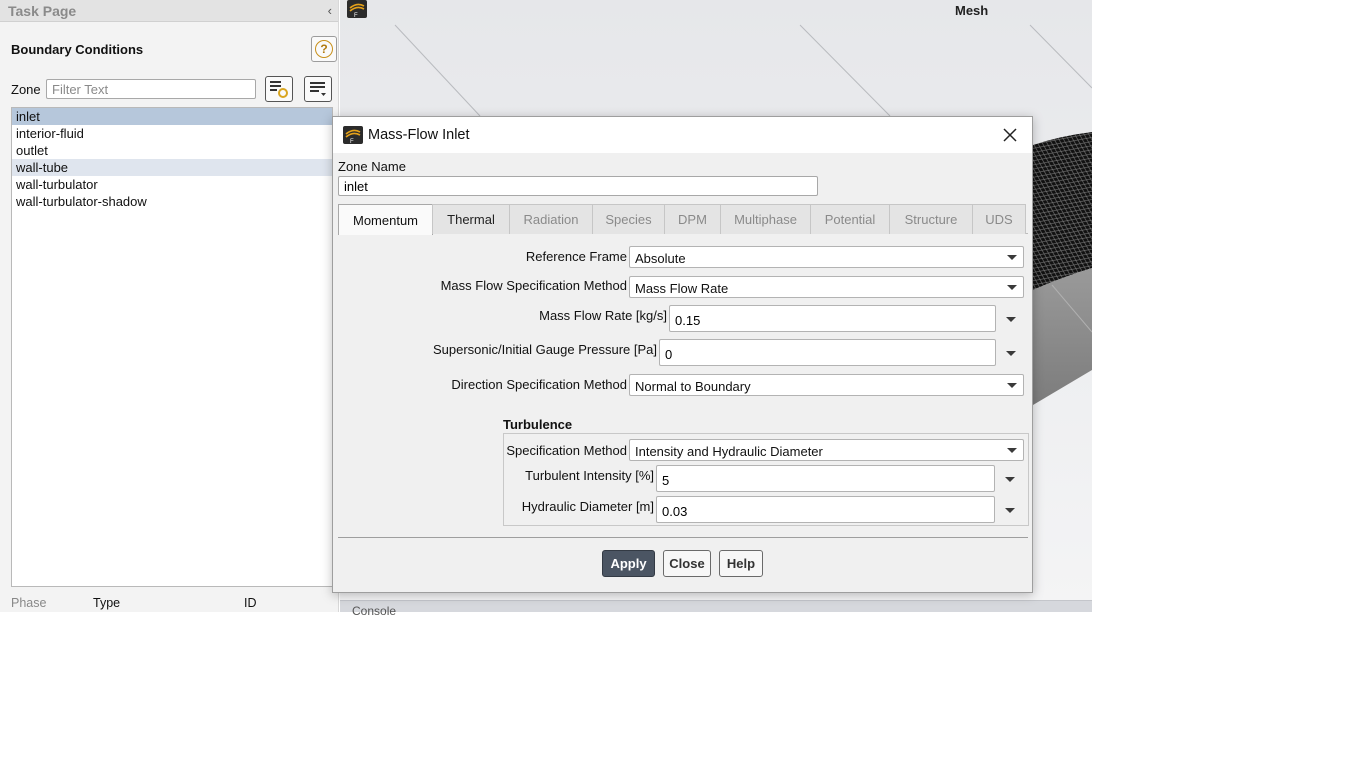 The width and height of the screenshot is (1366, 768). I want to click on tab-multiphase: Multiphase, so click(765, 219).